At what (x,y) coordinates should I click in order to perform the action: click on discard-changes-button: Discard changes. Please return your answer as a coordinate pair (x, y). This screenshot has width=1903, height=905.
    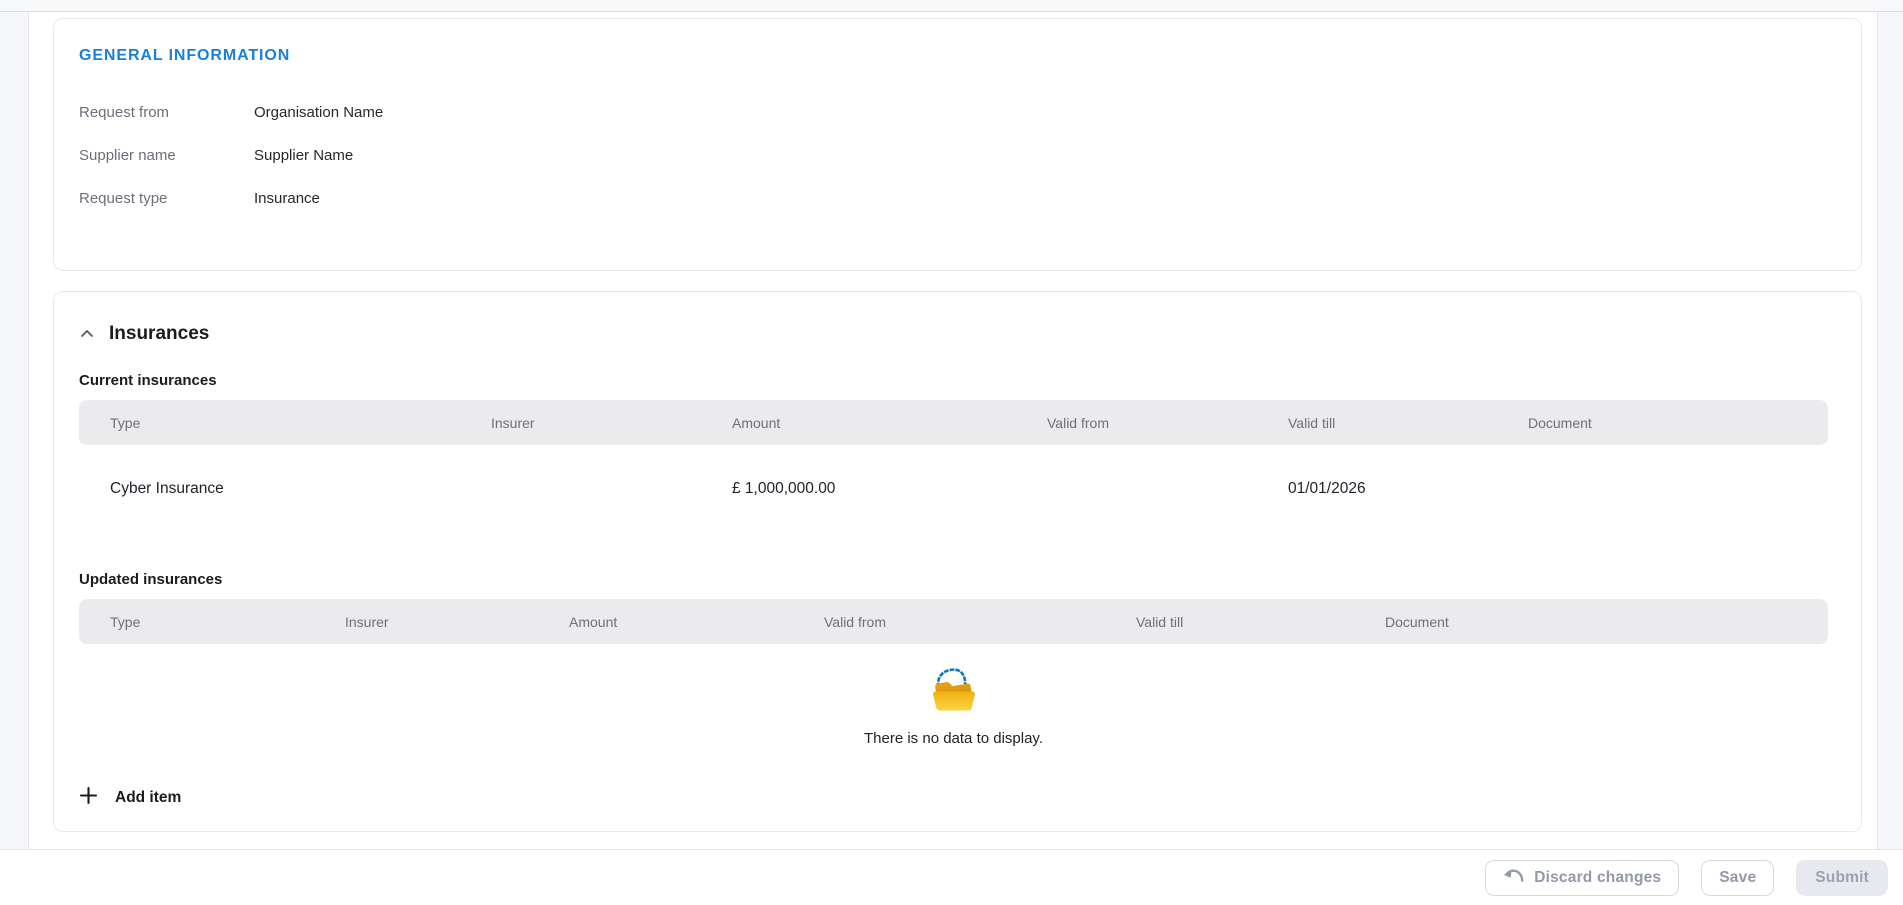
    Looking at the image, I should click on (1582, 877).